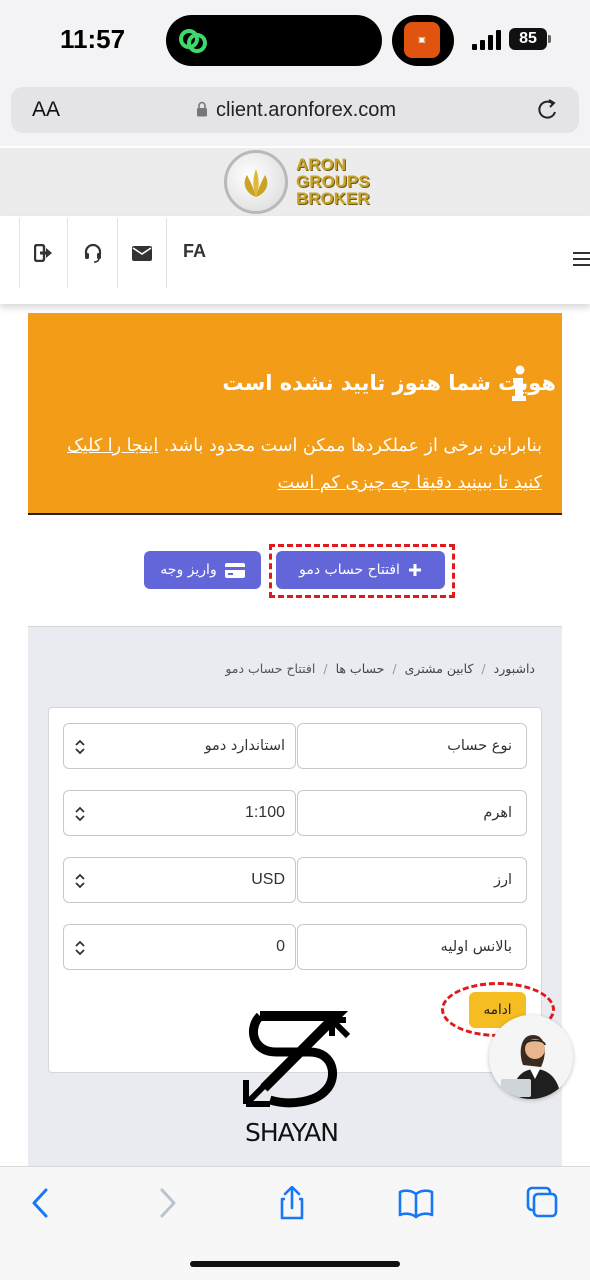 This screenshot has width=590, height=1280. I want to click on cellular-signal-icon, so click(486, 40).